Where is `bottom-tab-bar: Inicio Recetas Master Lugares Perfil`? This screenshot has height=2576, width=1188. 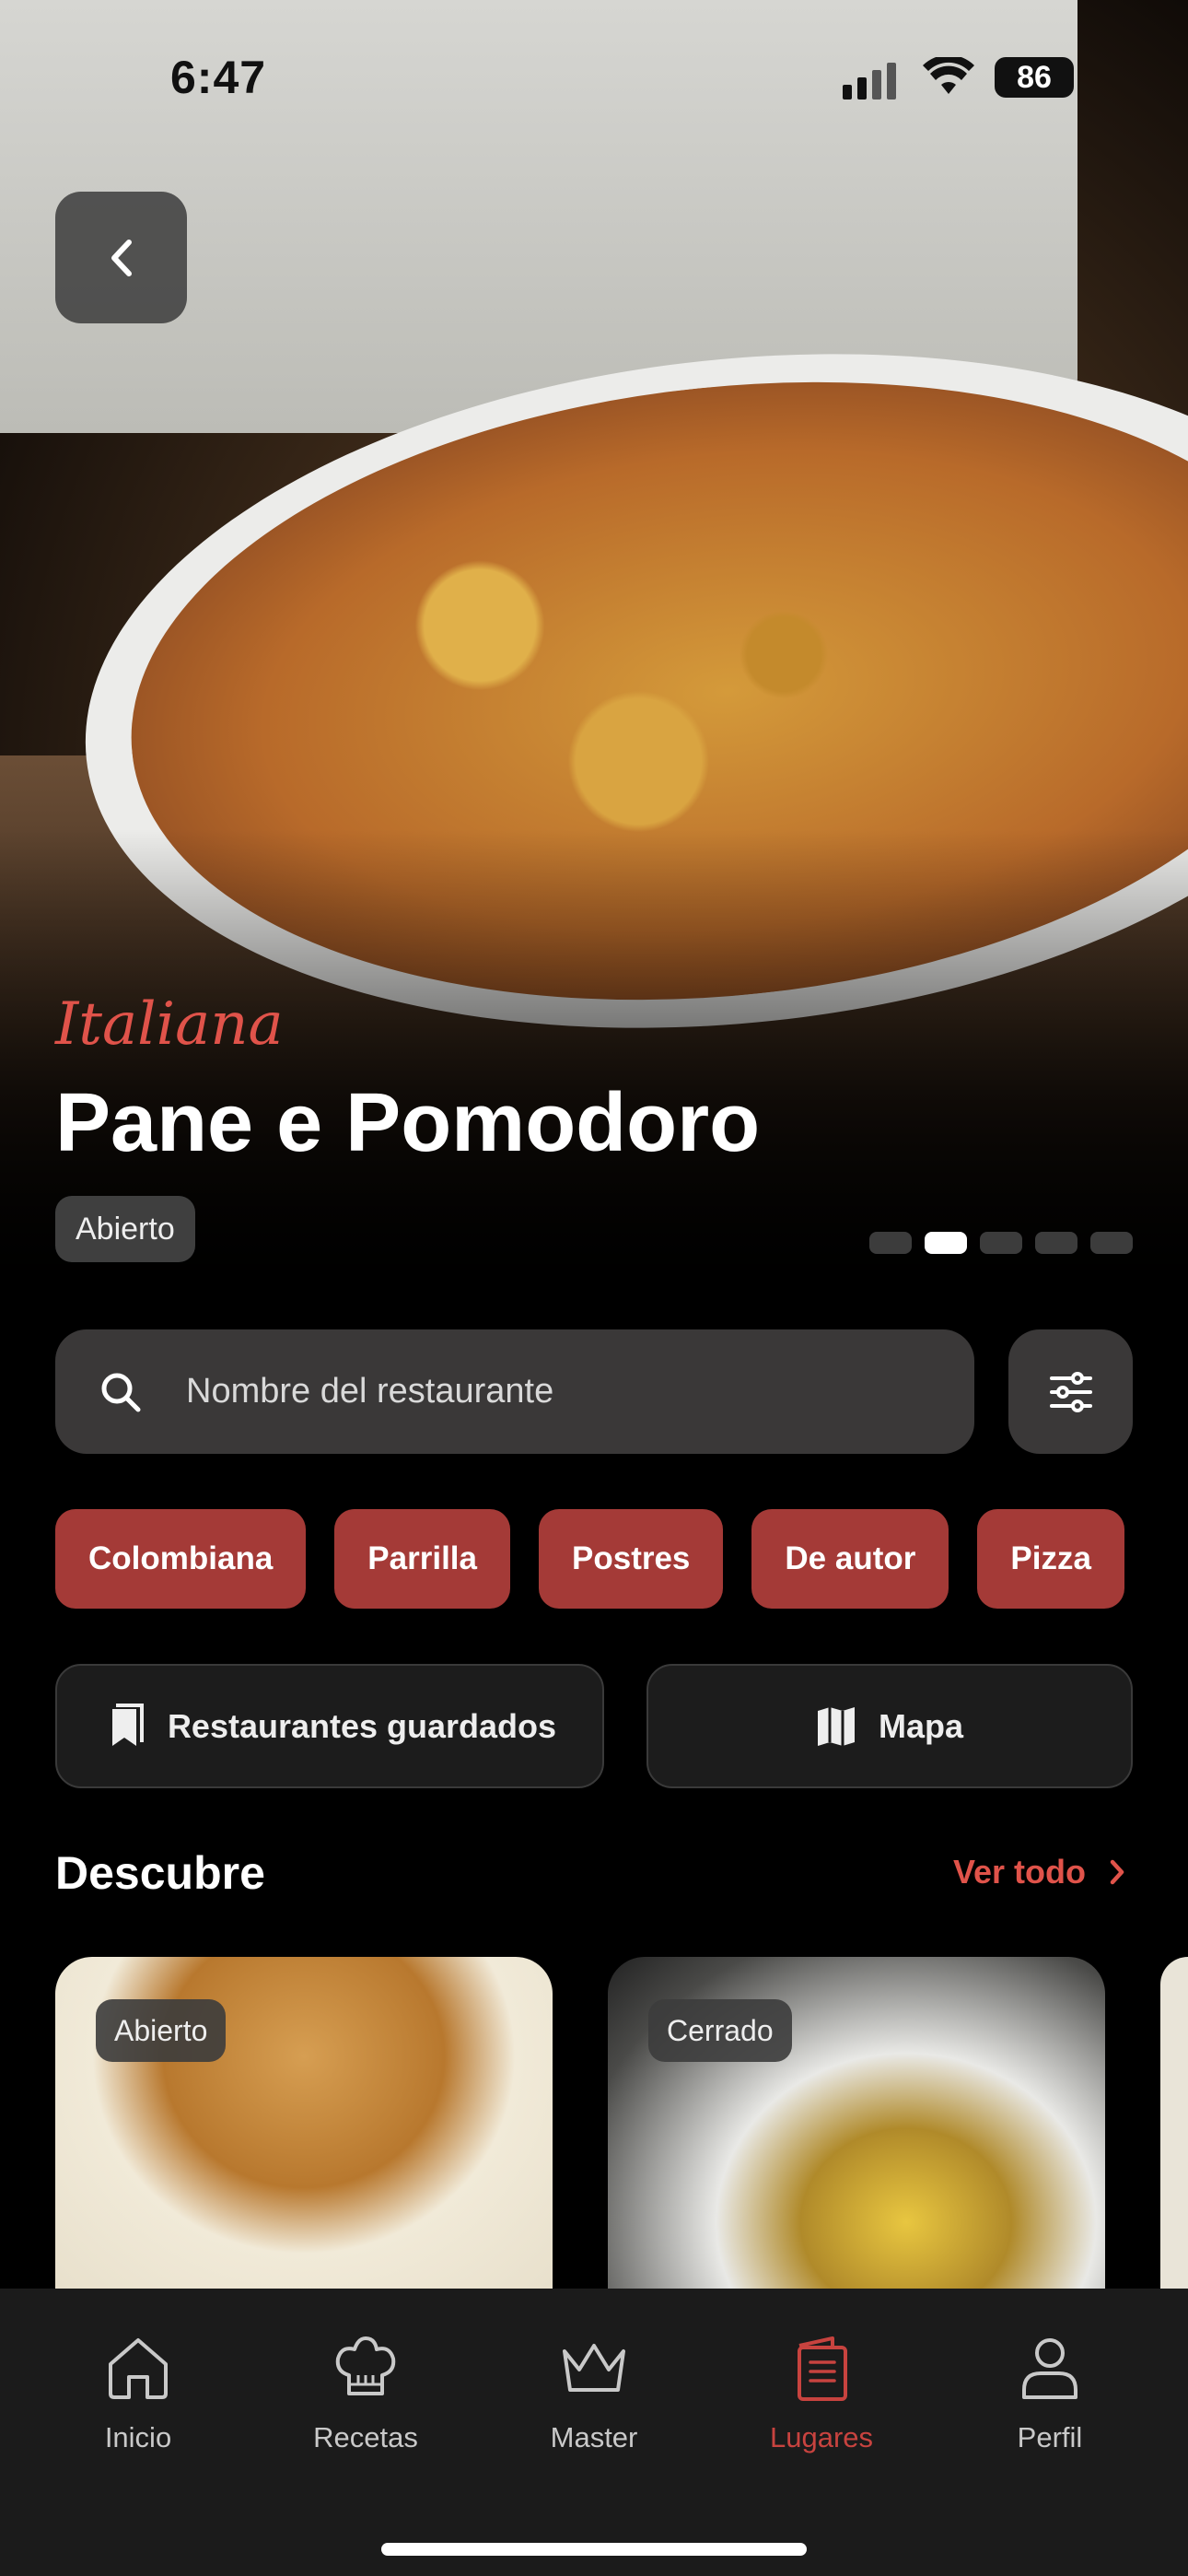 bottom-tab-bar: Inicio Recetas Master Lugares Perfil is located at coordinates (594, 2432).